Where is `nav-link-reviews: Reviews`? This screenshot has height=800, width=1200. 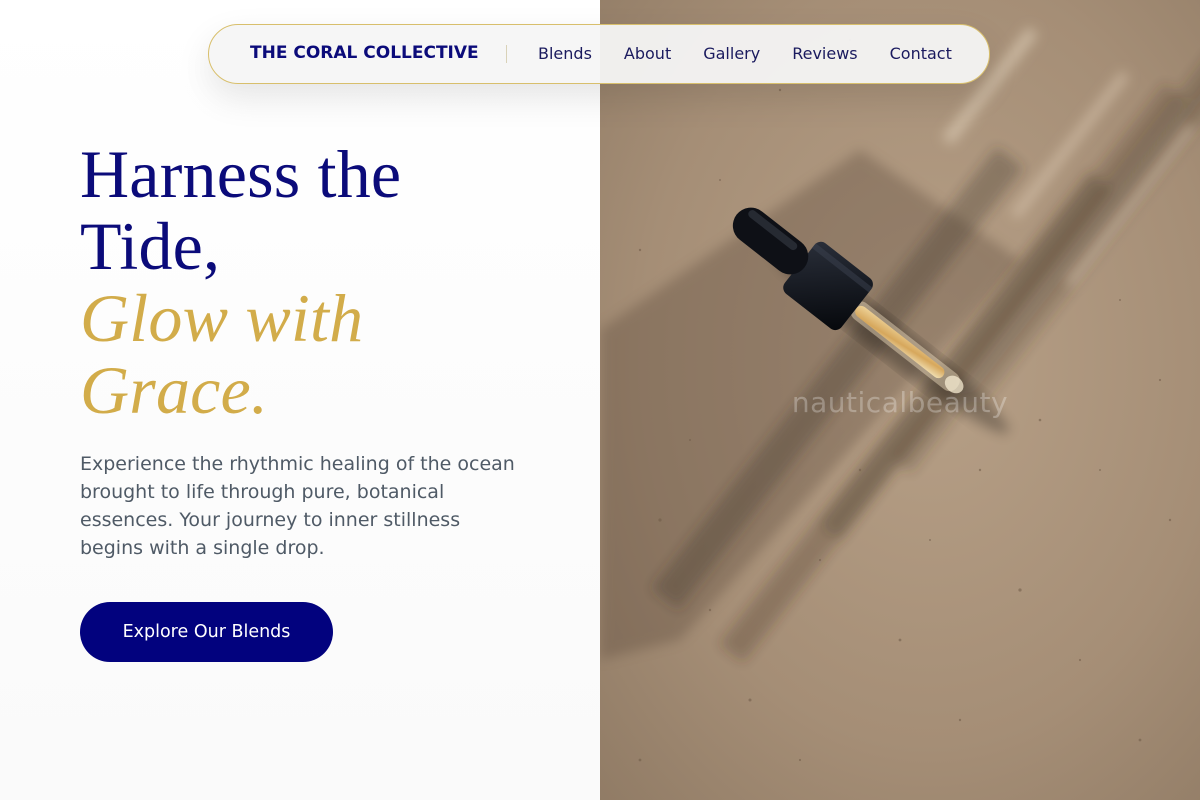
nav-link-reviews: Reviews is located at coordinates (824, 53).